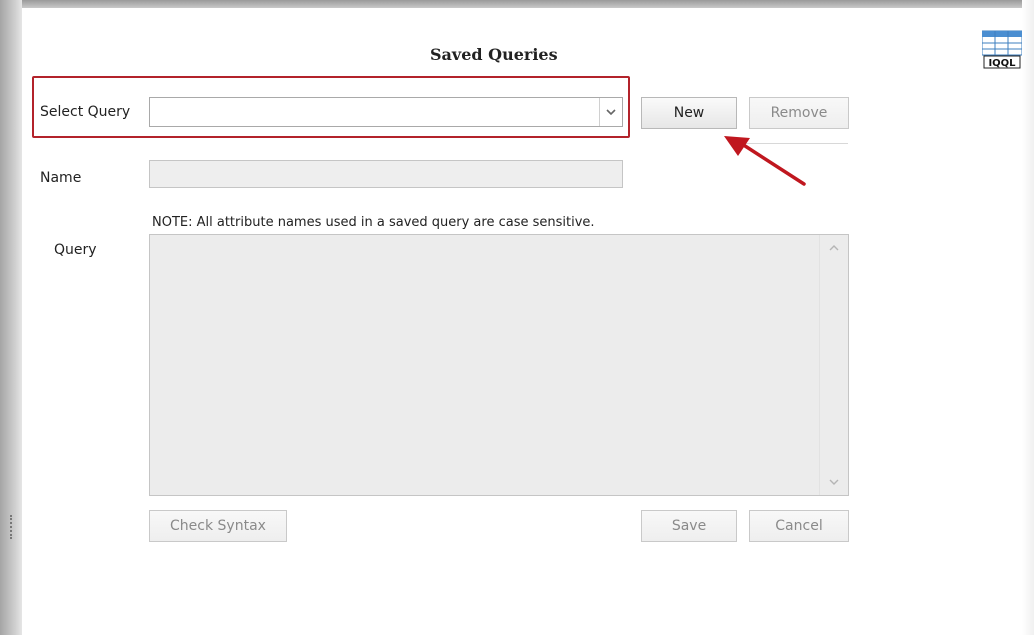 The width and height of the screenshot is (1034, 635). Describe the element at coordinates (1028, 317) in the screenshot. I see `window-frame-right` at that location.